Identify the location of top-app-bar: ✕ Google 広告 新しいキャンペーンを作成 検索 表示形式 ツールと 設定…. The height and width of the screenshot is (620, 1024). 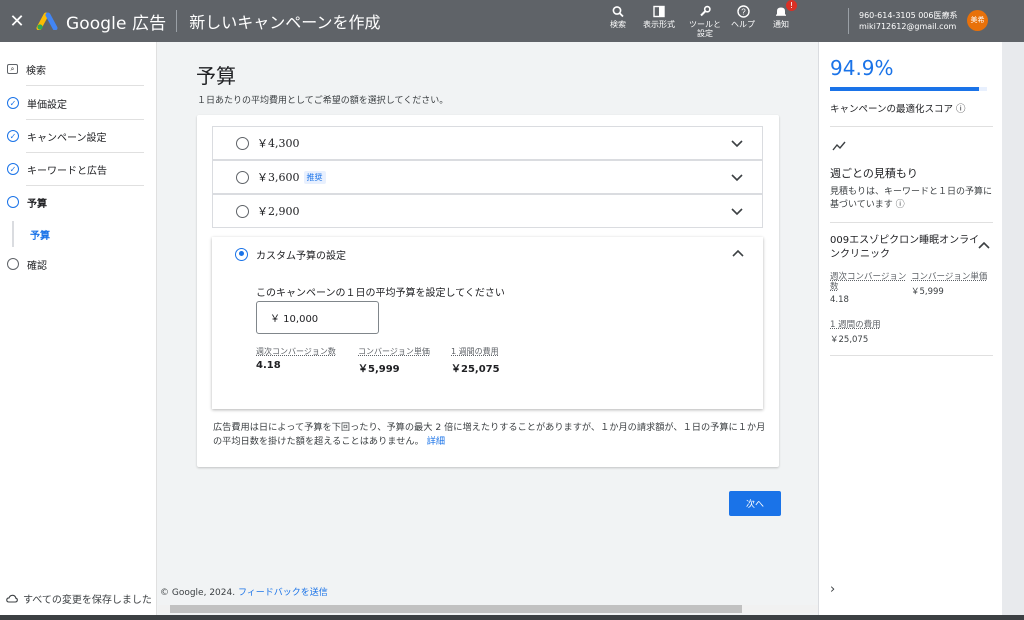
(512, 21).